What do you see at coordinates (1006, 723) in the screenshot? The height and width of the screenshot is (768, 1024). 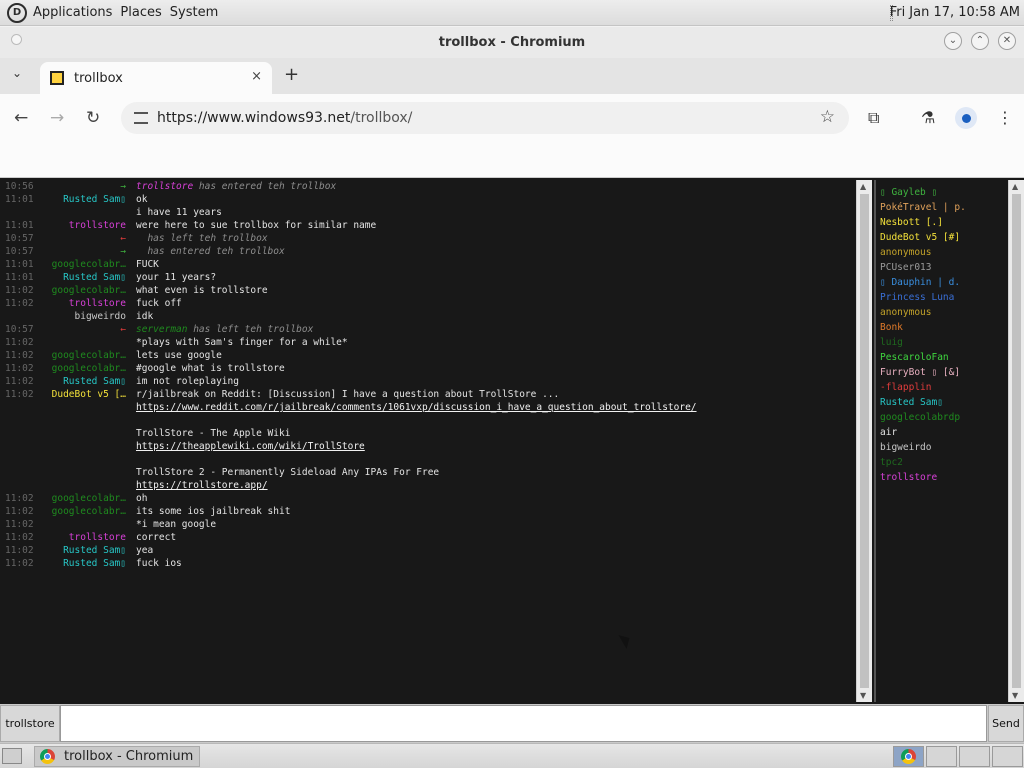 I see `send-button: Send` at bounding box center [1006, 723].